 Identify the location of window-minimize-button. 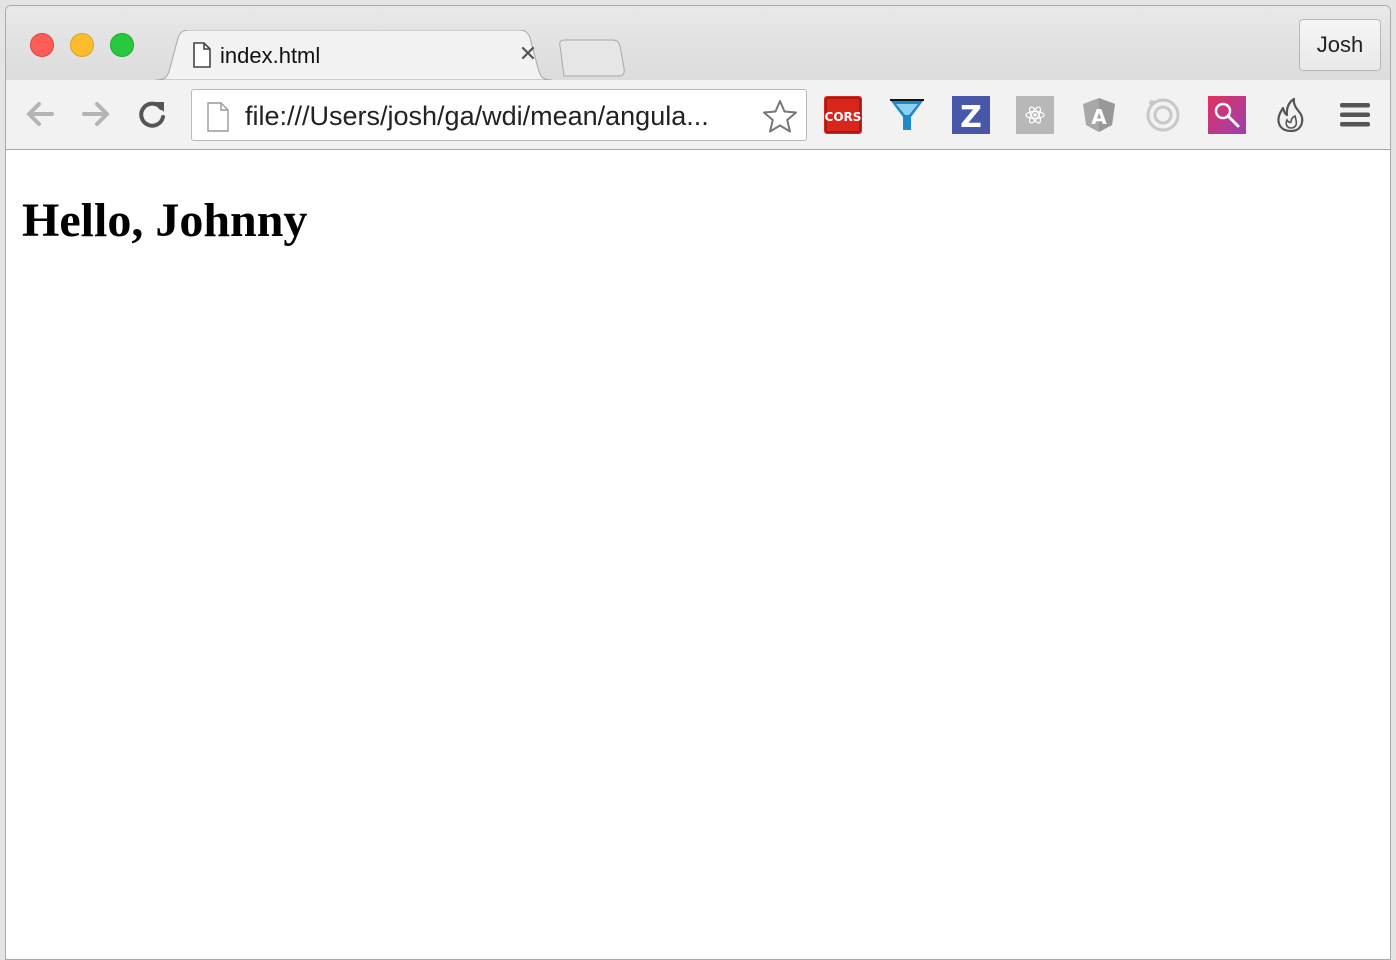
(82, 45).